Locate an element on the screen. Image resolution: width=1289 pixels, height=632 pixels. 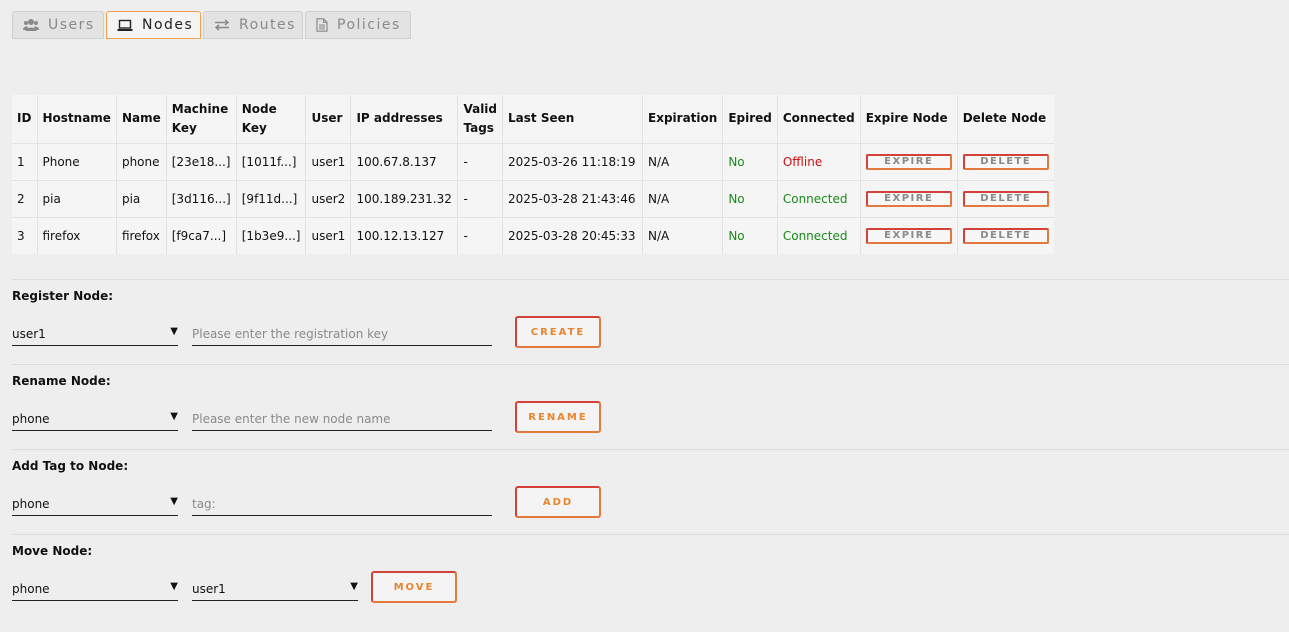
cell-hostname: firefox is located at coordinates (76, 235).